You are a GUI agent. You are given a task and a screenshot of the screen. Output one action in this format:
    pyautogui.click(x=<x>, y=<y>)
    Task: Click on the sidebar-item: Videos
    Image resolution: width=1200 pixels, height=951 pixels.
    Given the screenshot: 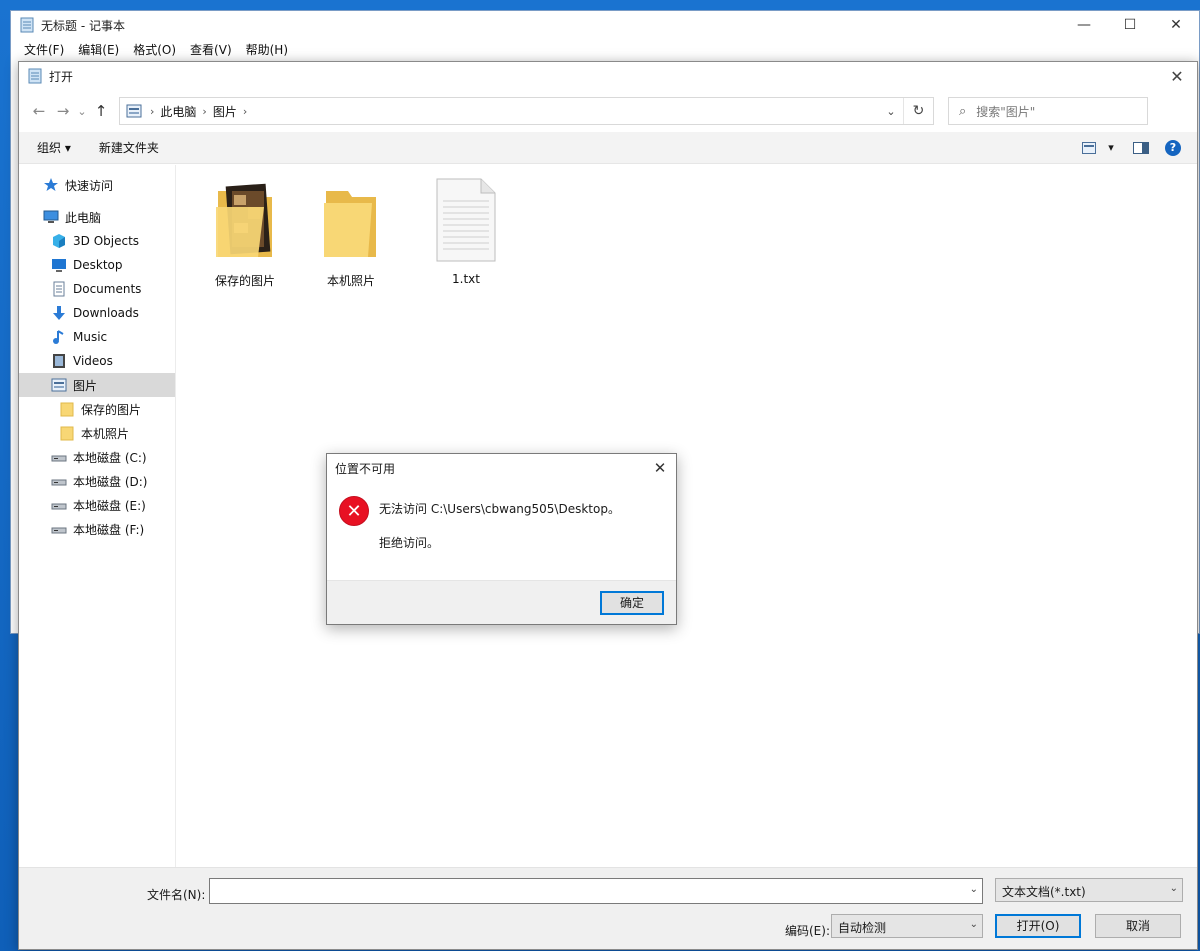 What is the action you would take?
    pyautogui.click(x=97, y=361)
    